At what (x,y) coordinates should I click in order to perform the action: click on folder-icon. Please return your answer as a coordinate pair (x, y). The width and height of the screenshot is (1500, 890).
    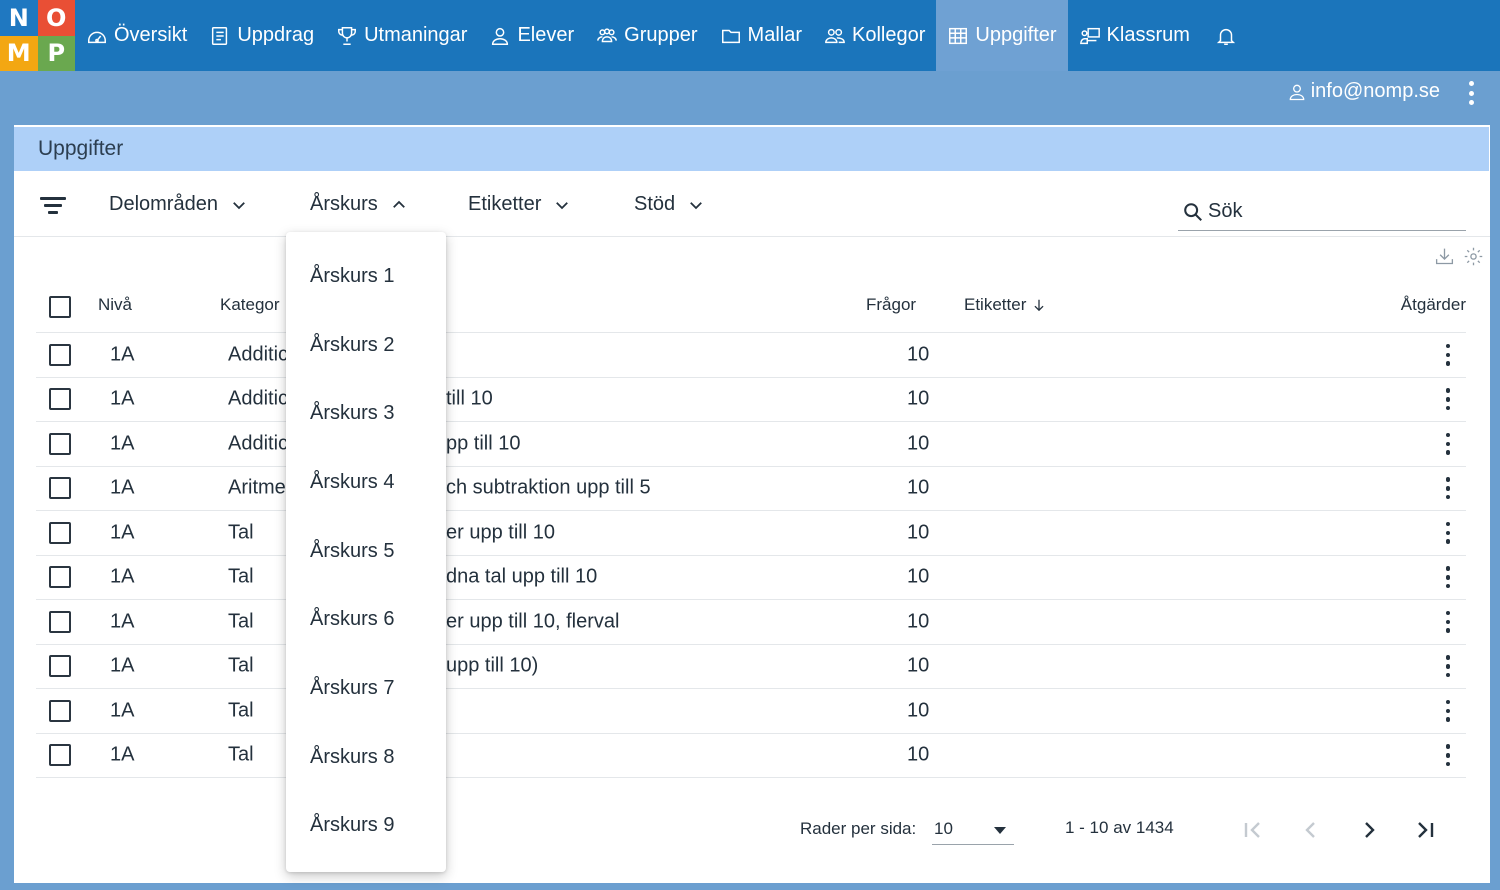
    Looking at the image, I should click on (730, 36).